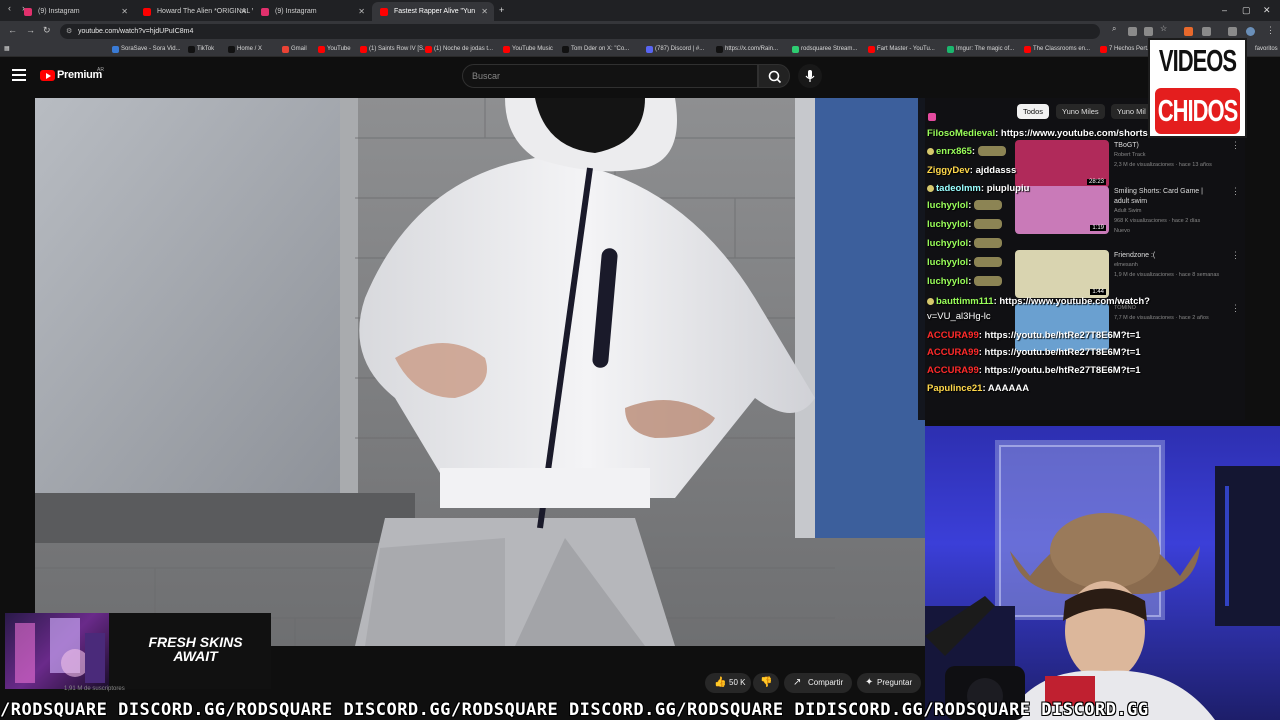 The width and height of the screenshot is (1280, 720). What do you see at coordinates (1262, 49) in the screenshot?
I see `bookmarks-folder: favoritos` at bounding box center [1262, 49].